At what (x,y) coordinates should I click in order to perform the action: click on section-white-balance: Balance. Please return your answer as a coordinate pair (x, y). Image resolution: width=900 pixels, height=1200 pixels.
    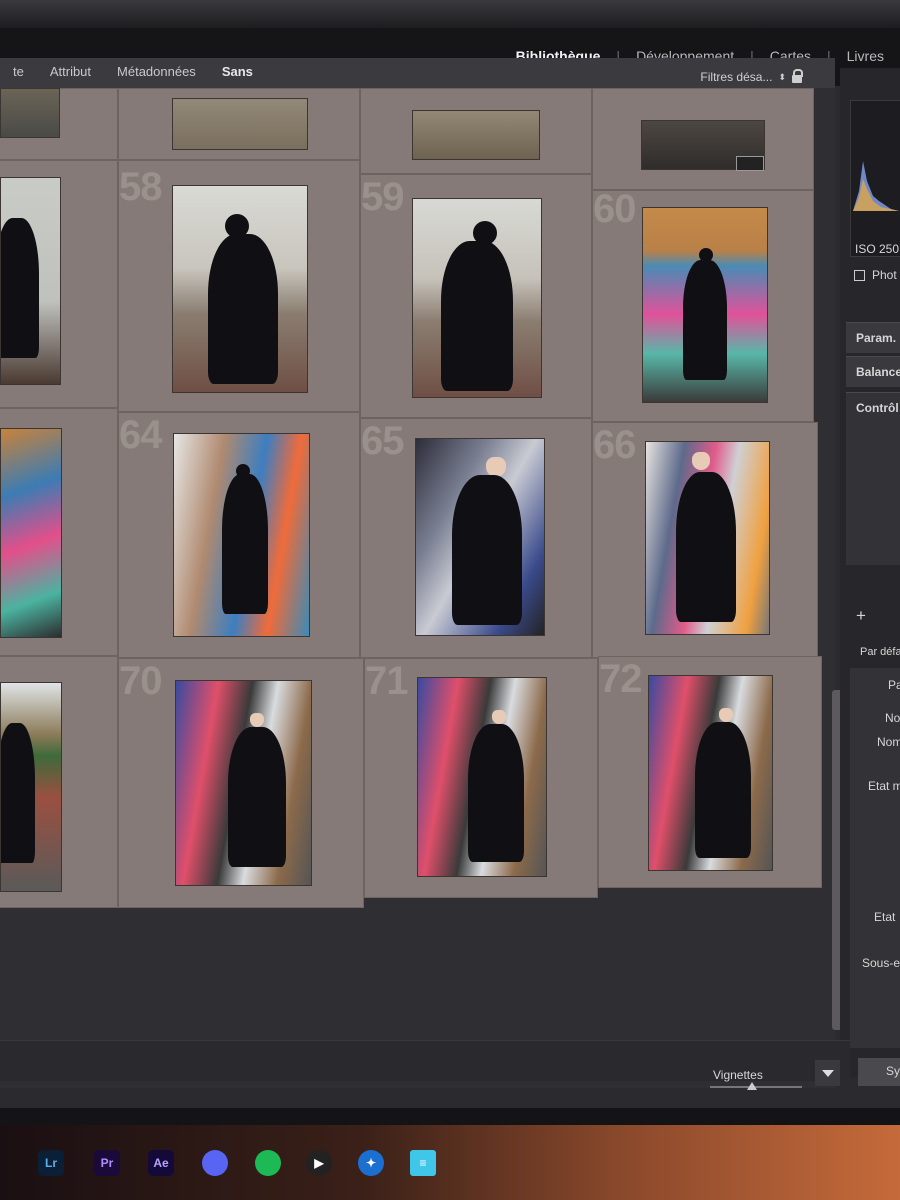
    Looking at the image, I should click on (878, 372).